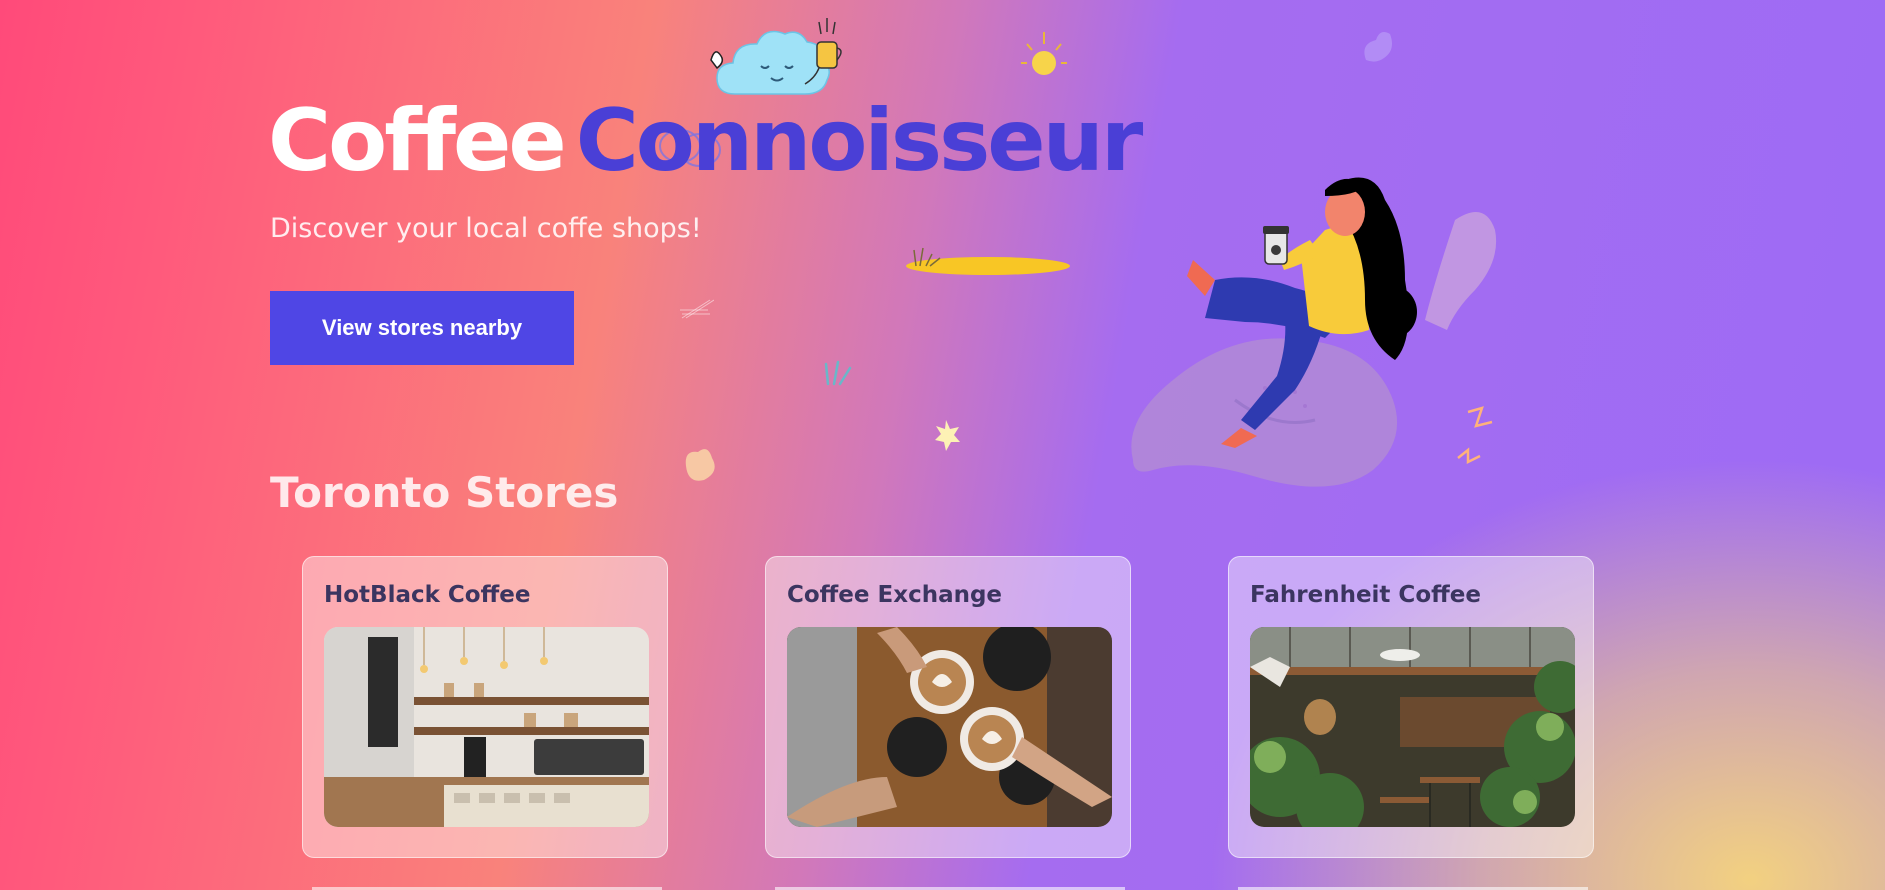 The width and height of the screenshot is (1885, 890). Describe the element at coordinates (697, 309) in the screenshot. I see `grid-dots-decoration` at that location.